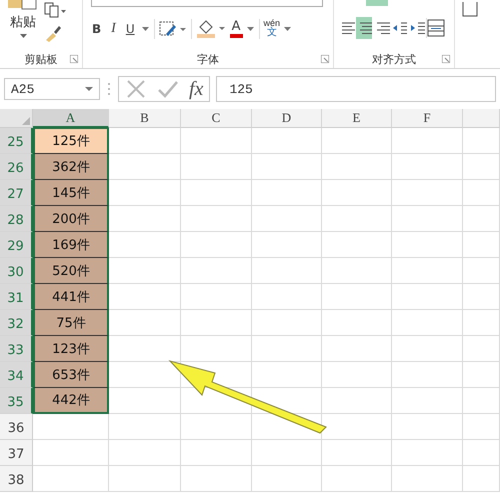  What do you see at coordinates (16, 219) in the screenshot?
I see `row-header: 28` at bounding box center [16, 219].